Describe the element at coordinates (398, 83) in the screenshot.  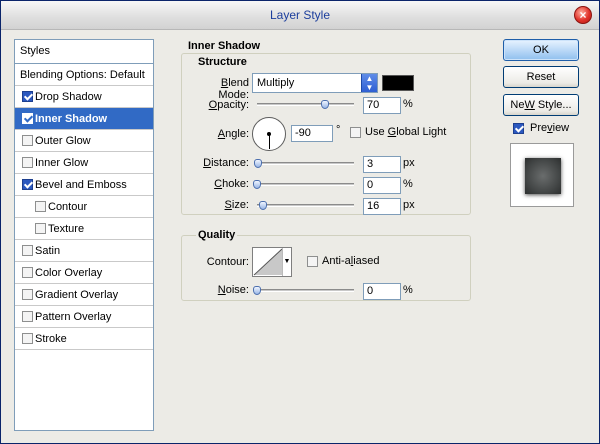
I see `shadow-color-swatch` at that location.